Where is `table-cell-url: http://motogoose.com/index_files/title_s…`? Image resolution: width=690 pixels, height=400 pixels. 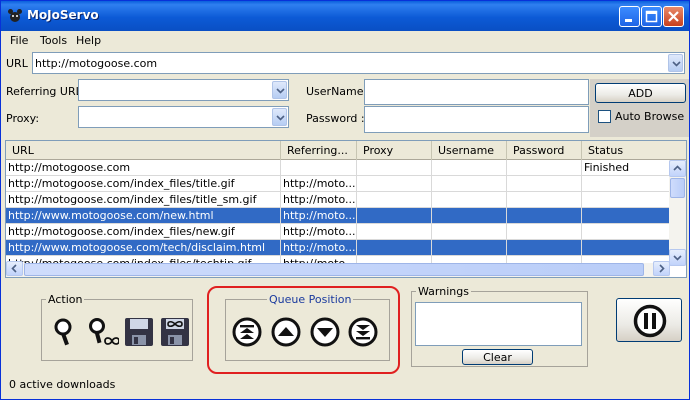
table-cell-url: http://motogoose.com/index_files/title_s… is located at coordinates (143, 200).